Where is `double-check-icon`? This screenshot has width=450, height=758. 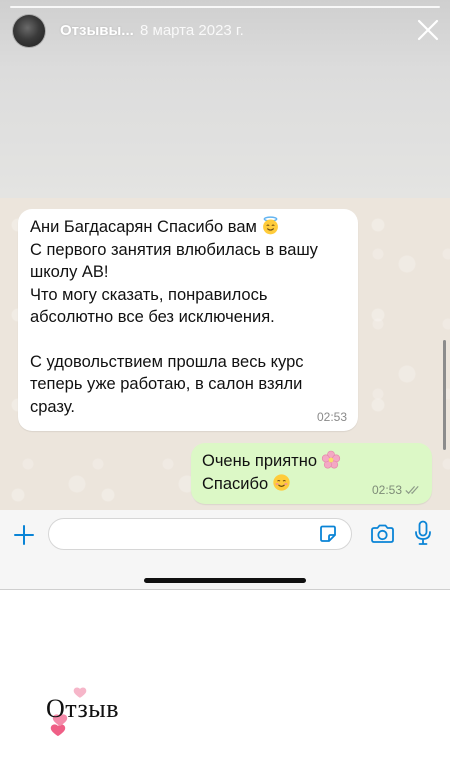
double-check-icon is located at coordinates (412, 490).